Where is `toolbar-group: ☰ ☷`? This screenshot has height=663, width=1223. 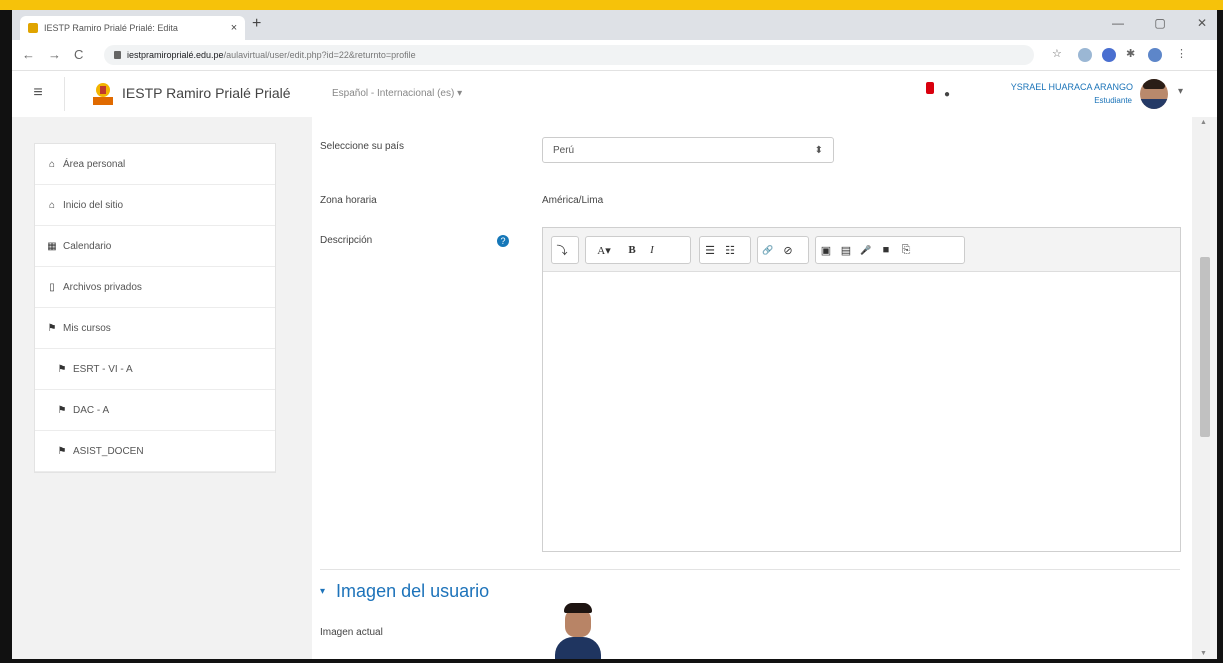
toolbar-group: ☰ ☷ is located at coordinates (725, 250).